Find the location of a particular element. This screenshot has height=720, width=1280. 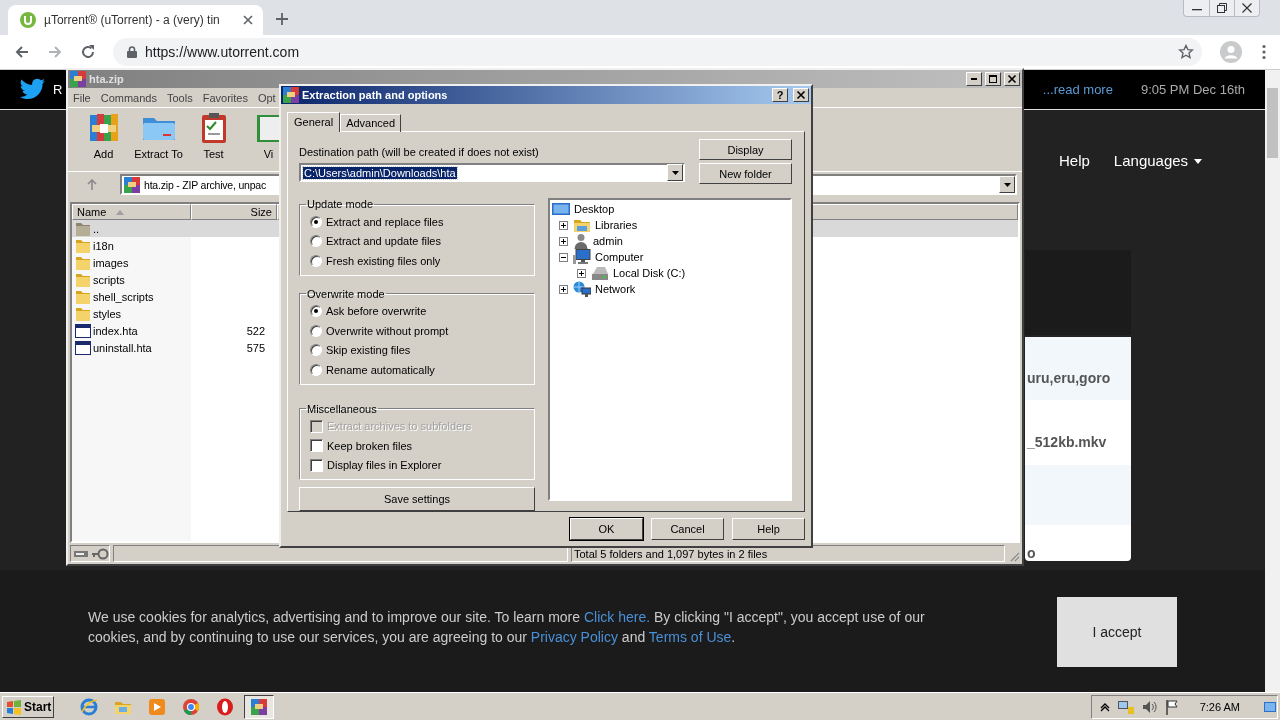

cookie-link: Privacy Policy is located at coordinates (574, 637).